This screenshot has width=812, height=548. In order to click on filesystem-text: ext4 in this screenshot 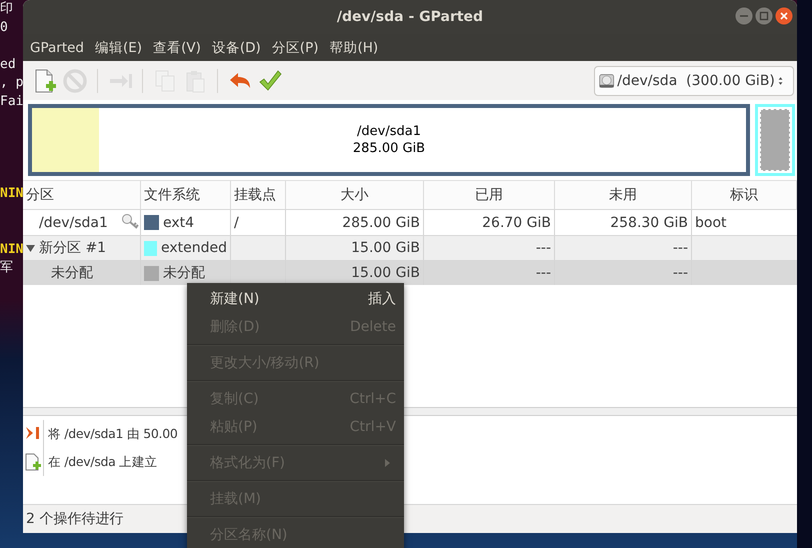, I will do `click(178, 222)`.